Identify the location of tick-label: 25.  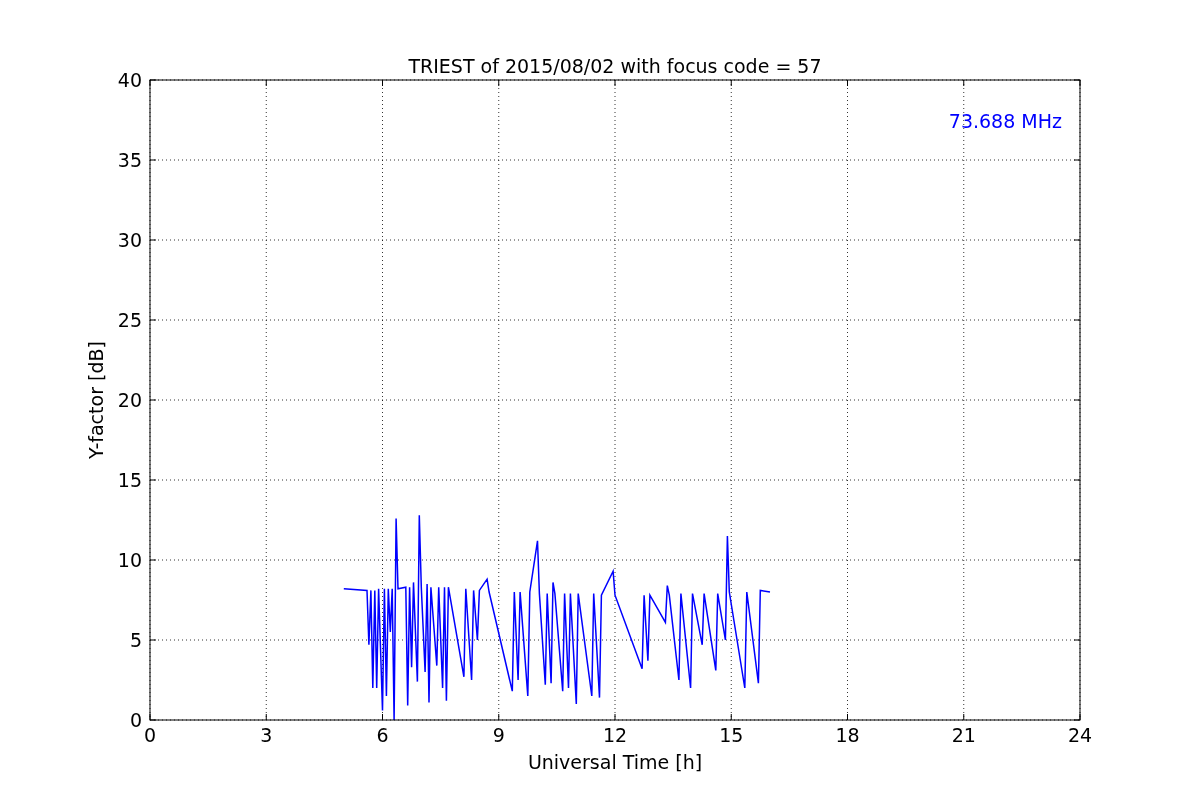
(129, 320).